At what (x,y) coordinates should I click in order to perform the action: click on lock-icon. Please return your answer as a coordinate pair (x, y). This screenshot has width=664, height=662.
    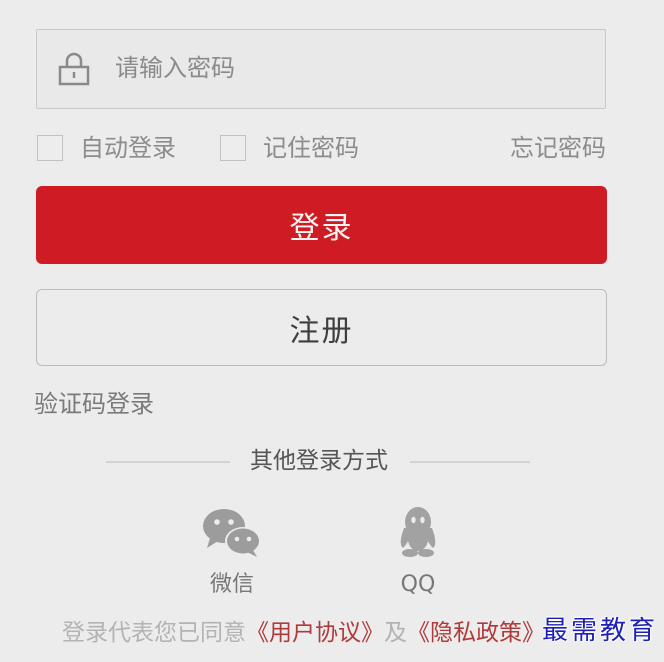
    Looking at the image, I should click on (74, 69).